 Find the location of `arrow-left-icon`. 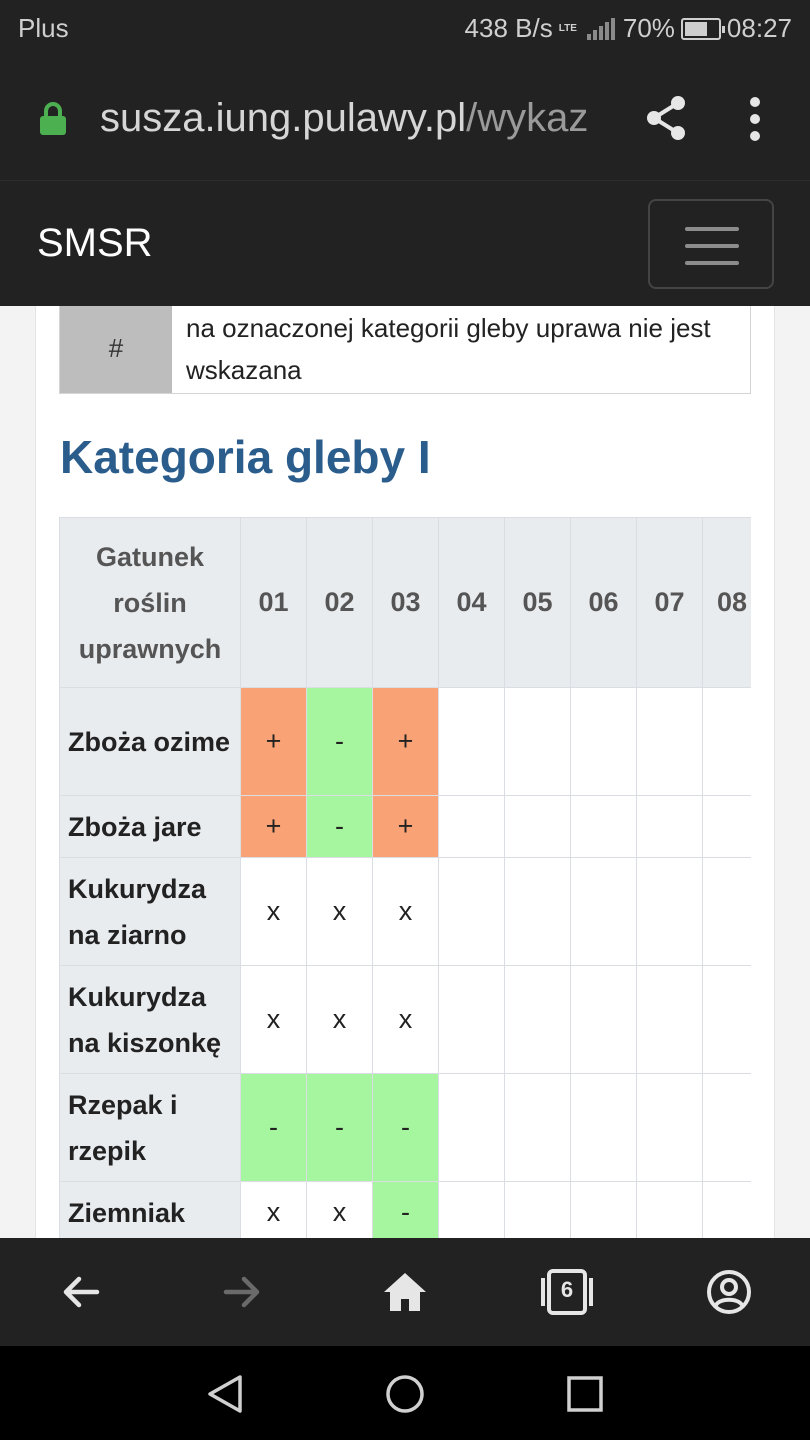

arrow-left-icon is located at coordinates (81, 1292).